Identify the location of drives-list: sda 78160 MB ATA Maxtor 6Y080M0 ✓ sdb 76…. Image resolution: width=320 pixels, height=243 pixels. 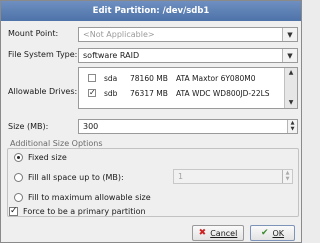
(188, 88).